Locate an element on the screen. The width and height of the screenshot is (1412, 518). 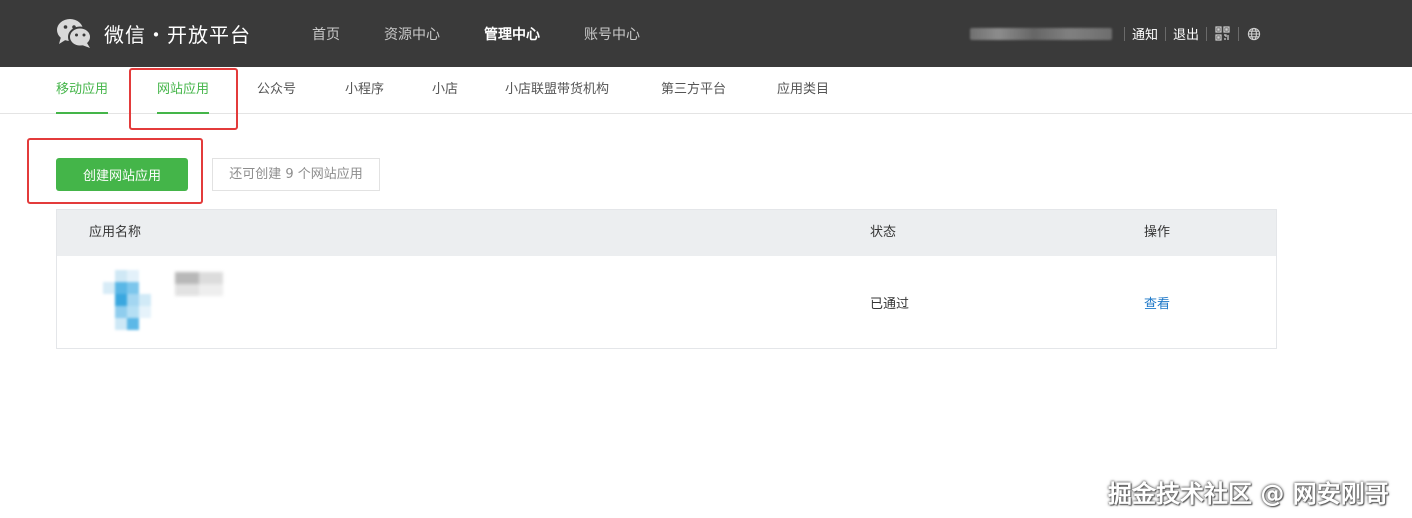
main-nav: 首页 资源中心 管理中心 账号中心 is located at coordinates (476, 33).